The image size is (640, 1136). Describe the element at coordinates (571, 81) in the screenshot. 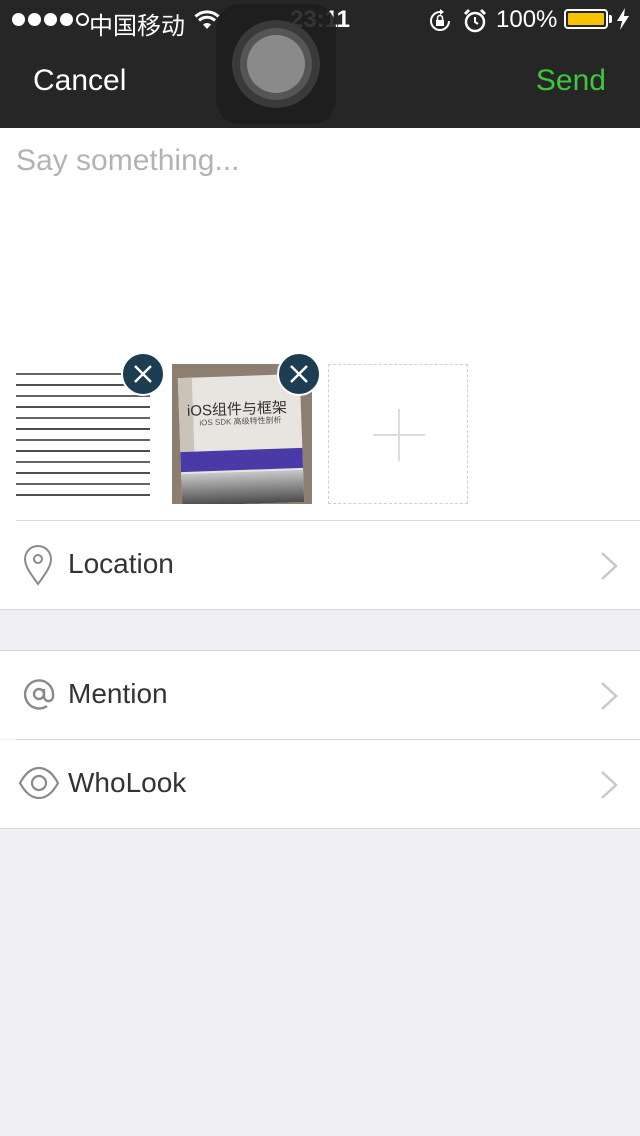

I see `send-button: Send` at that location.